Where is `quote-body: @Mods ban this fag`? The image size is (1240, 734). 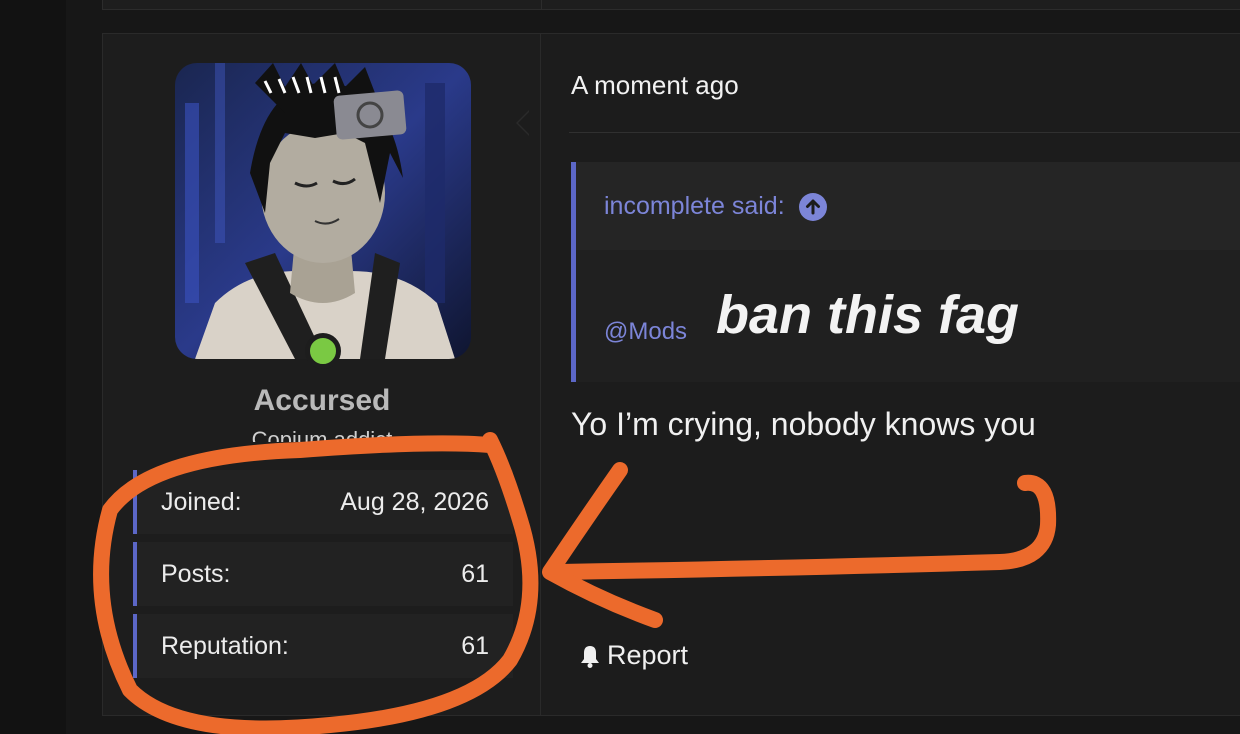 quote-body: @Mods ban this fag is located at coordinates (908, 316).